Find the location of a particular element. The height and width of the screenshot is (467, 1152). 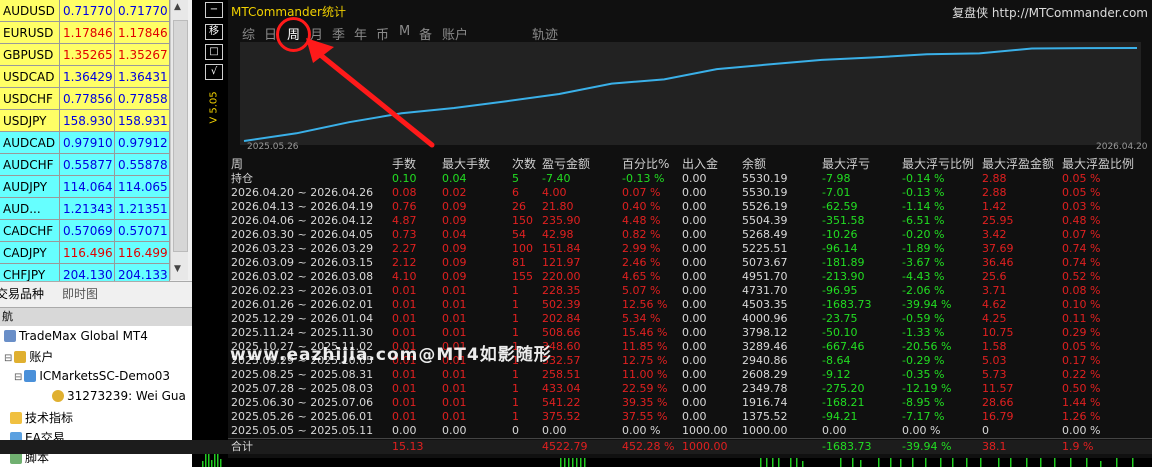

quote-bid: 158.930 is located at coordinates (87, 120).